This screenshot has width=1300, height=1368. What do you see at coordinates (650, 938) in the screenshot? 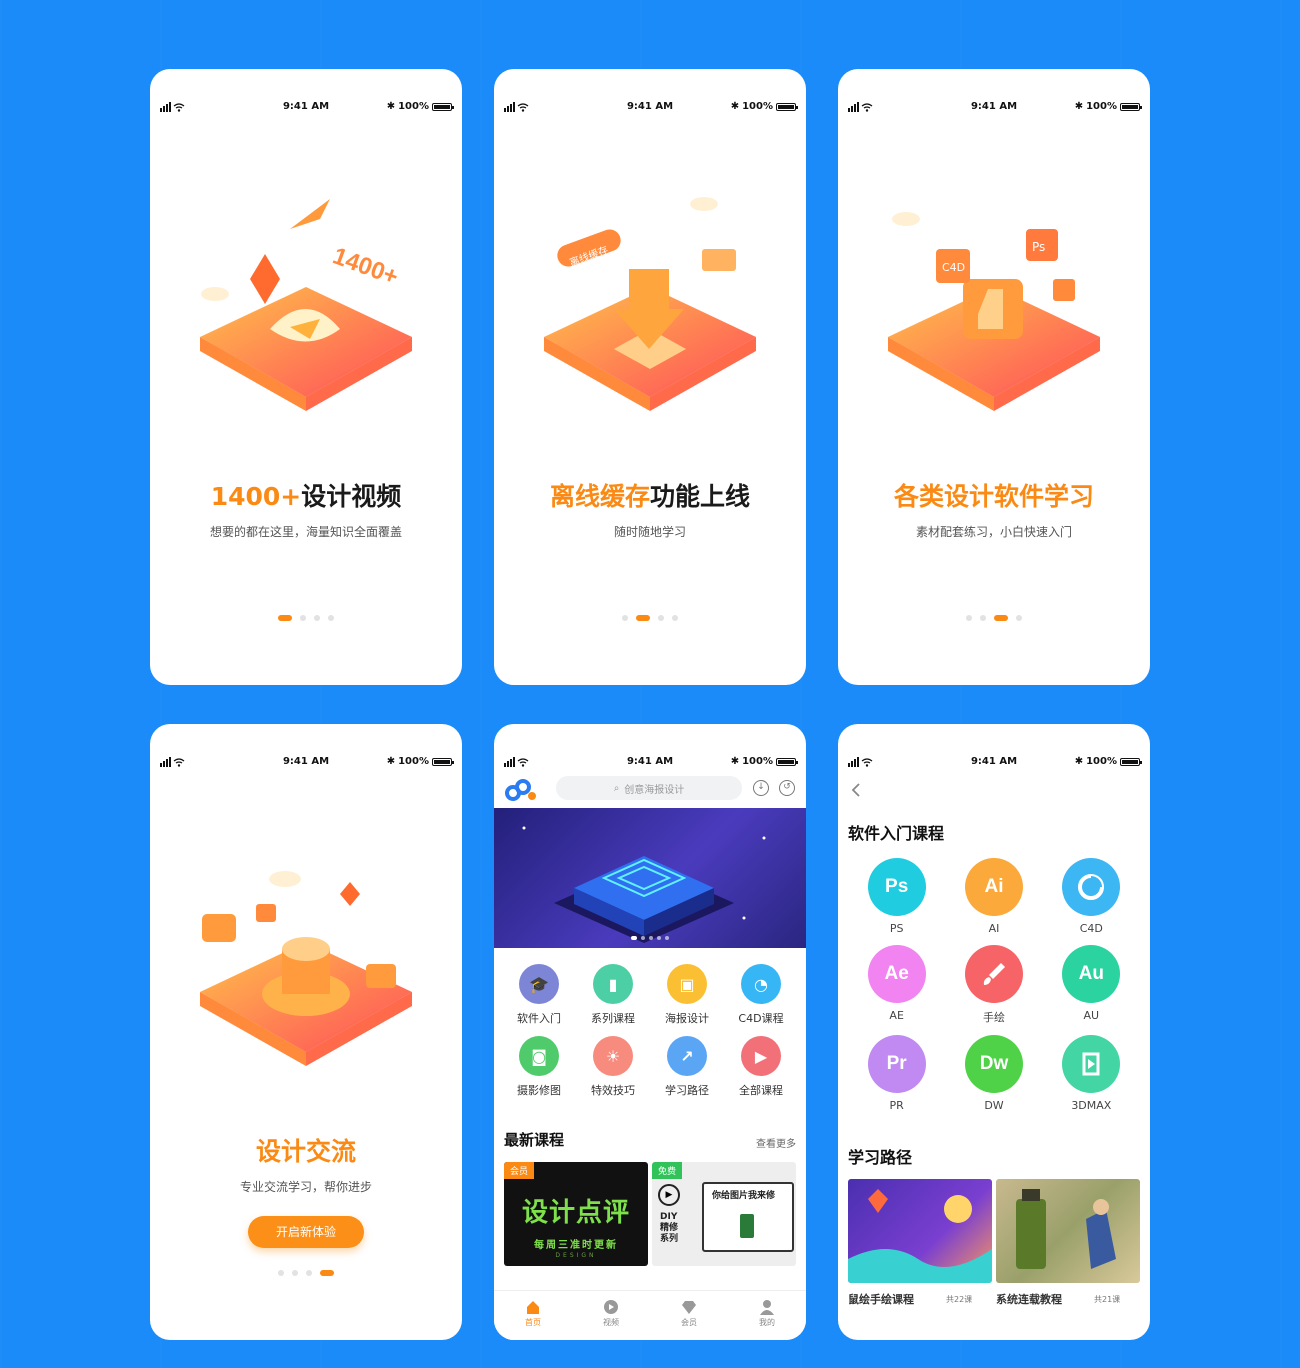
I see `banner-indicator` at bounding box center [650, 938].